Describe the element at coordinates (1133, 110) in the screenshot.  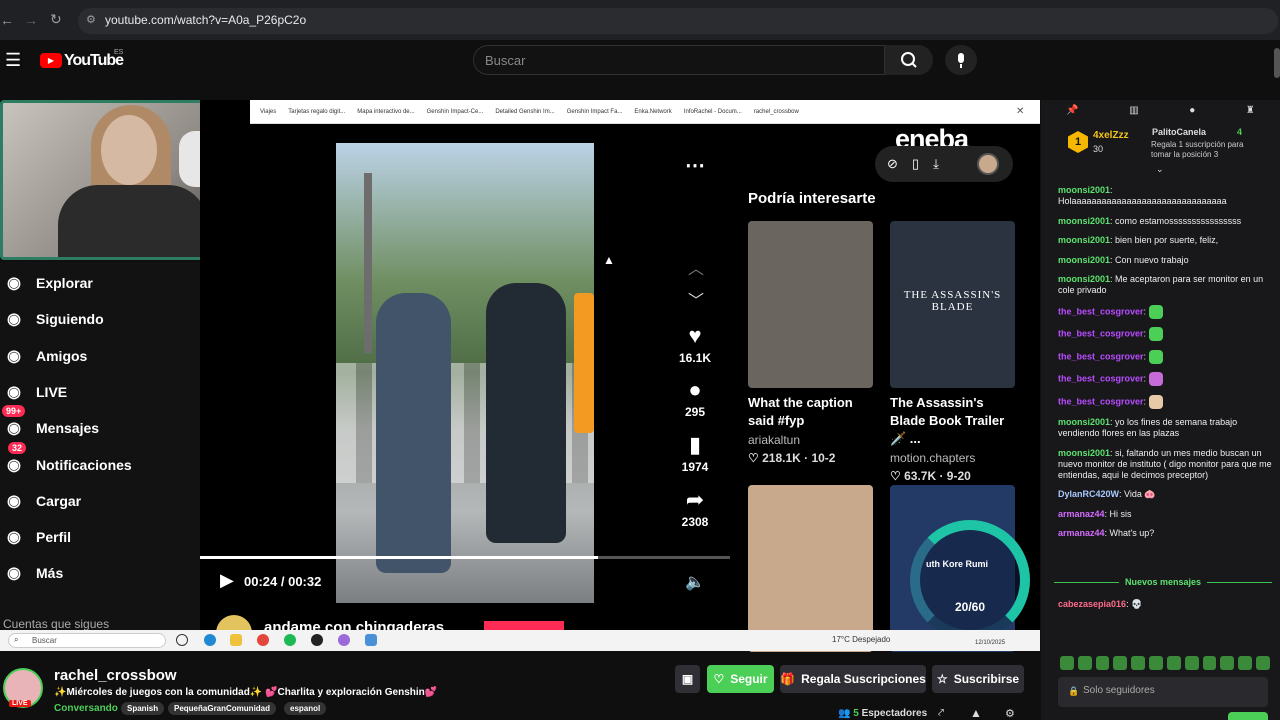
I see `trash-icon: ▥` at that location.